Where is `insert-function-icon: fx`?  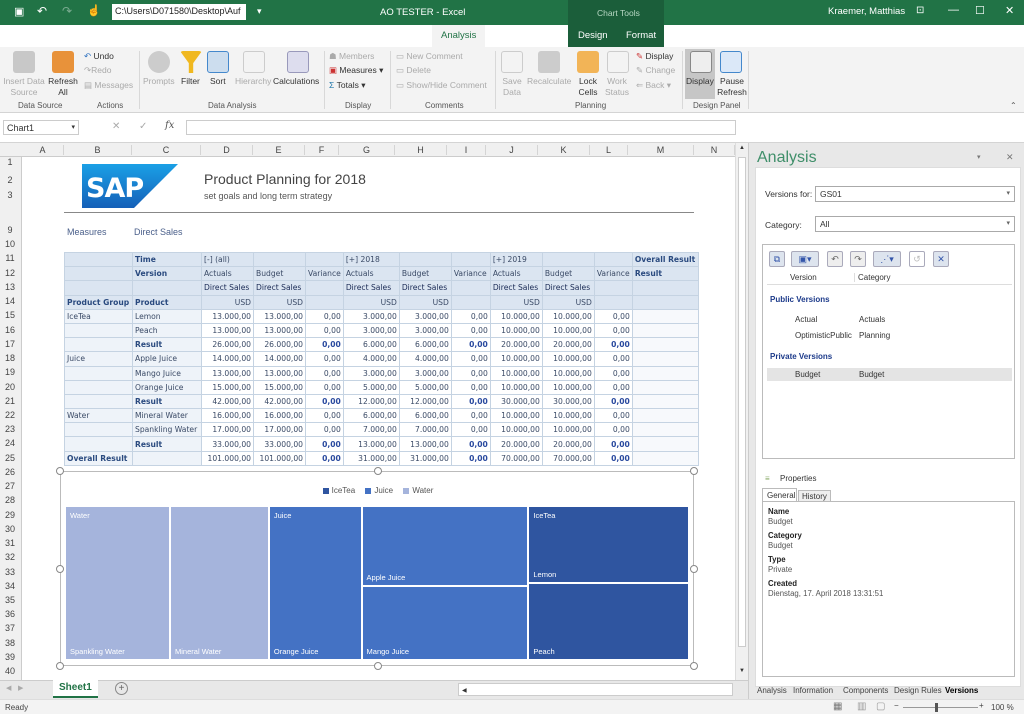
insert-function-icon: fx is located at coordinates (169, 125).